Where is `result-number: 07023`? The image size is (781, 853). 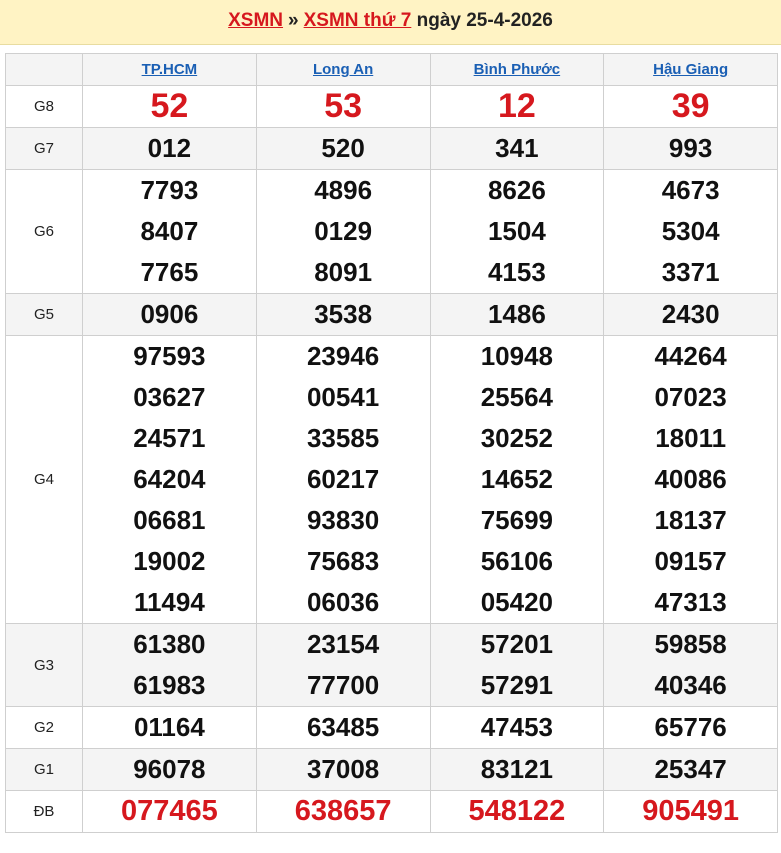
result-number: 07023 is located at coordinates (690, 397).